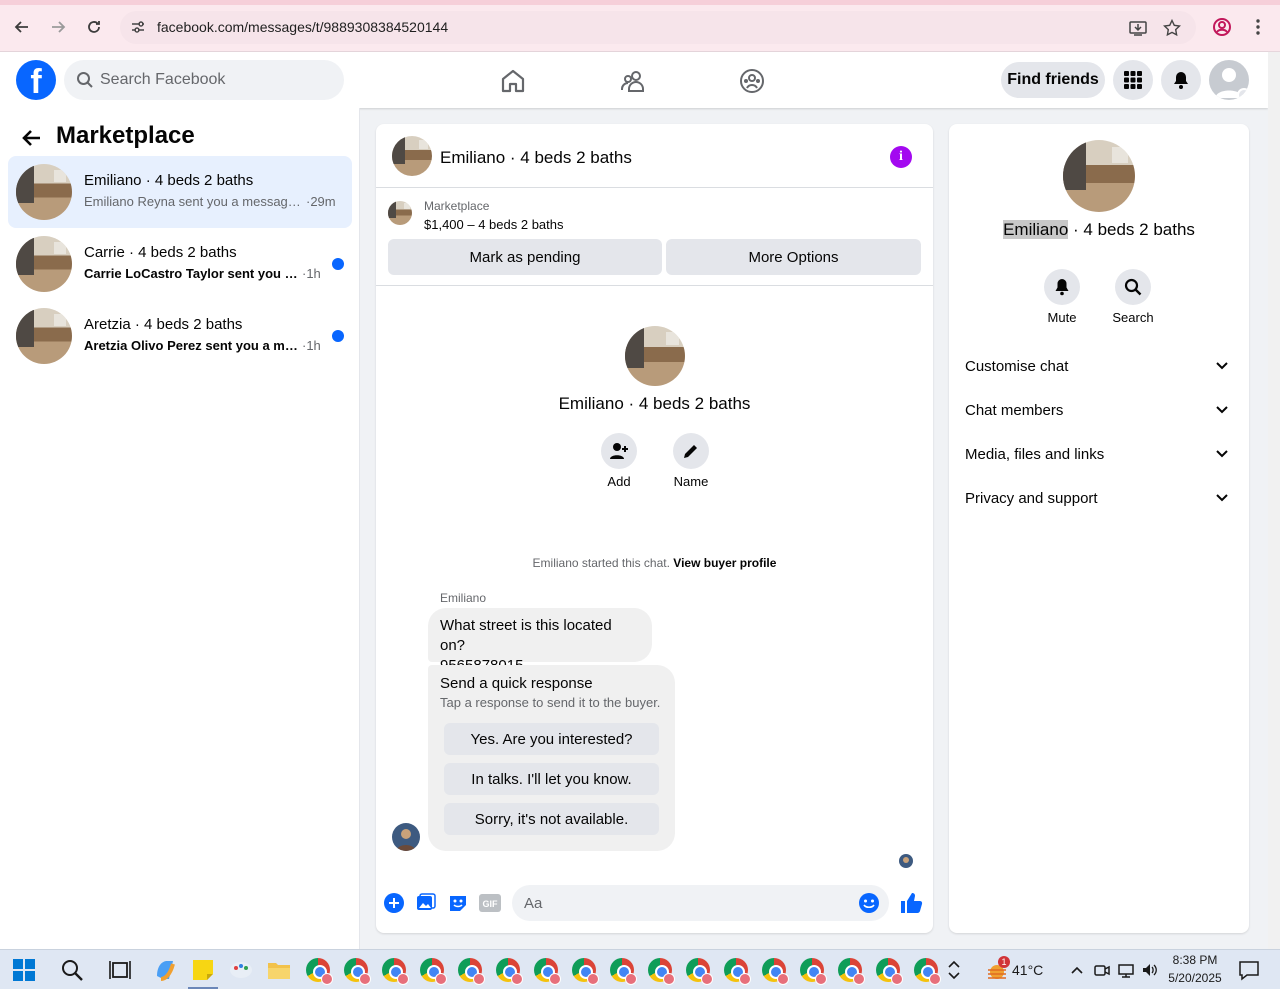 This screenshot has height=989, width=1280. Describe the element at coordinates (72, 970) in the screenshot. I see `taskbar-search-icon` at that location.